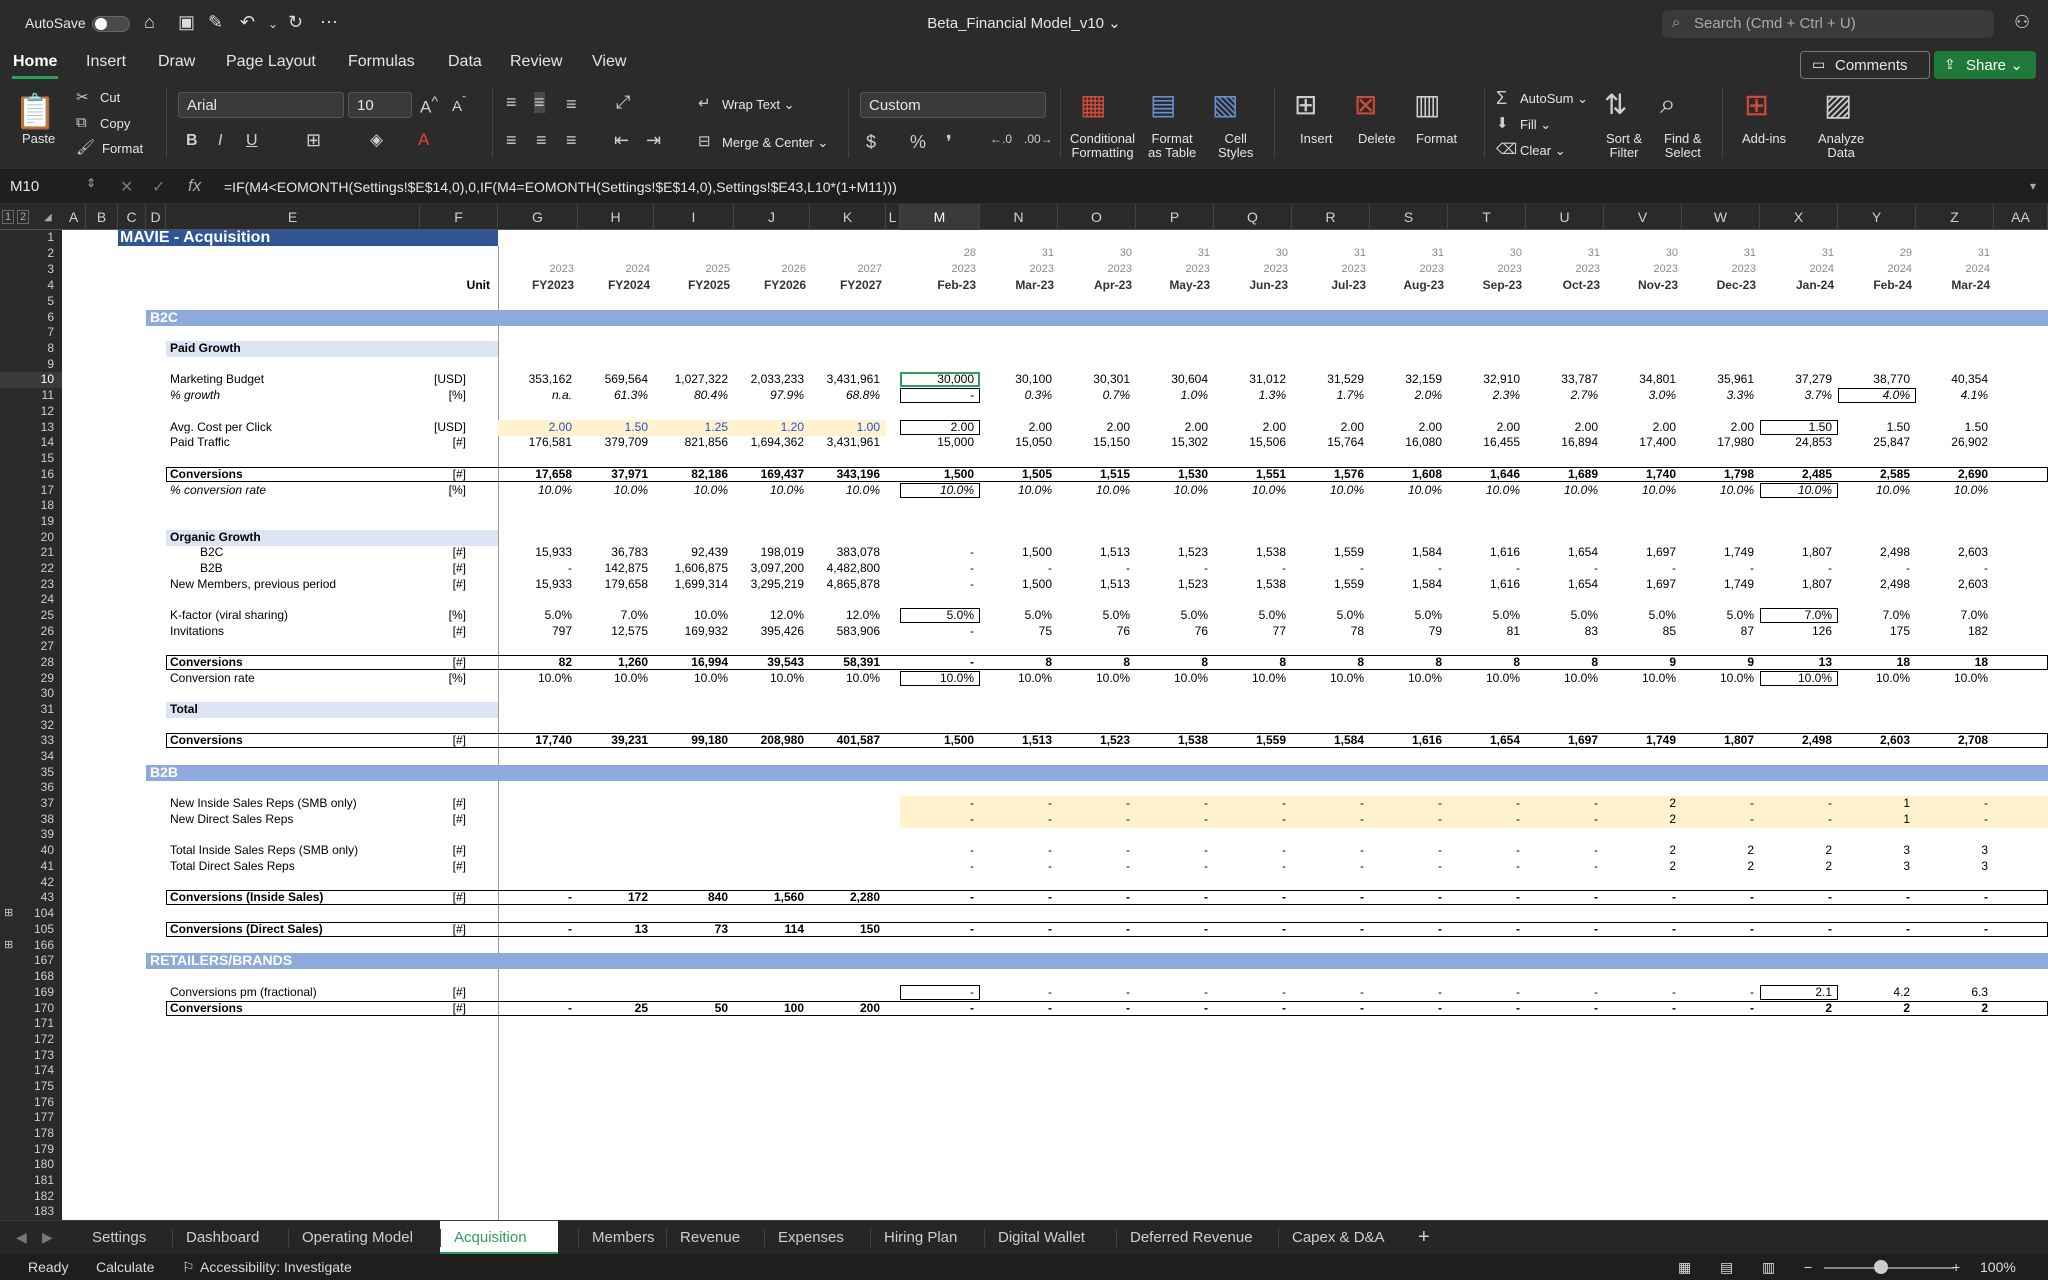  I want to click on row-header-172: 172, so click(31, 1040).